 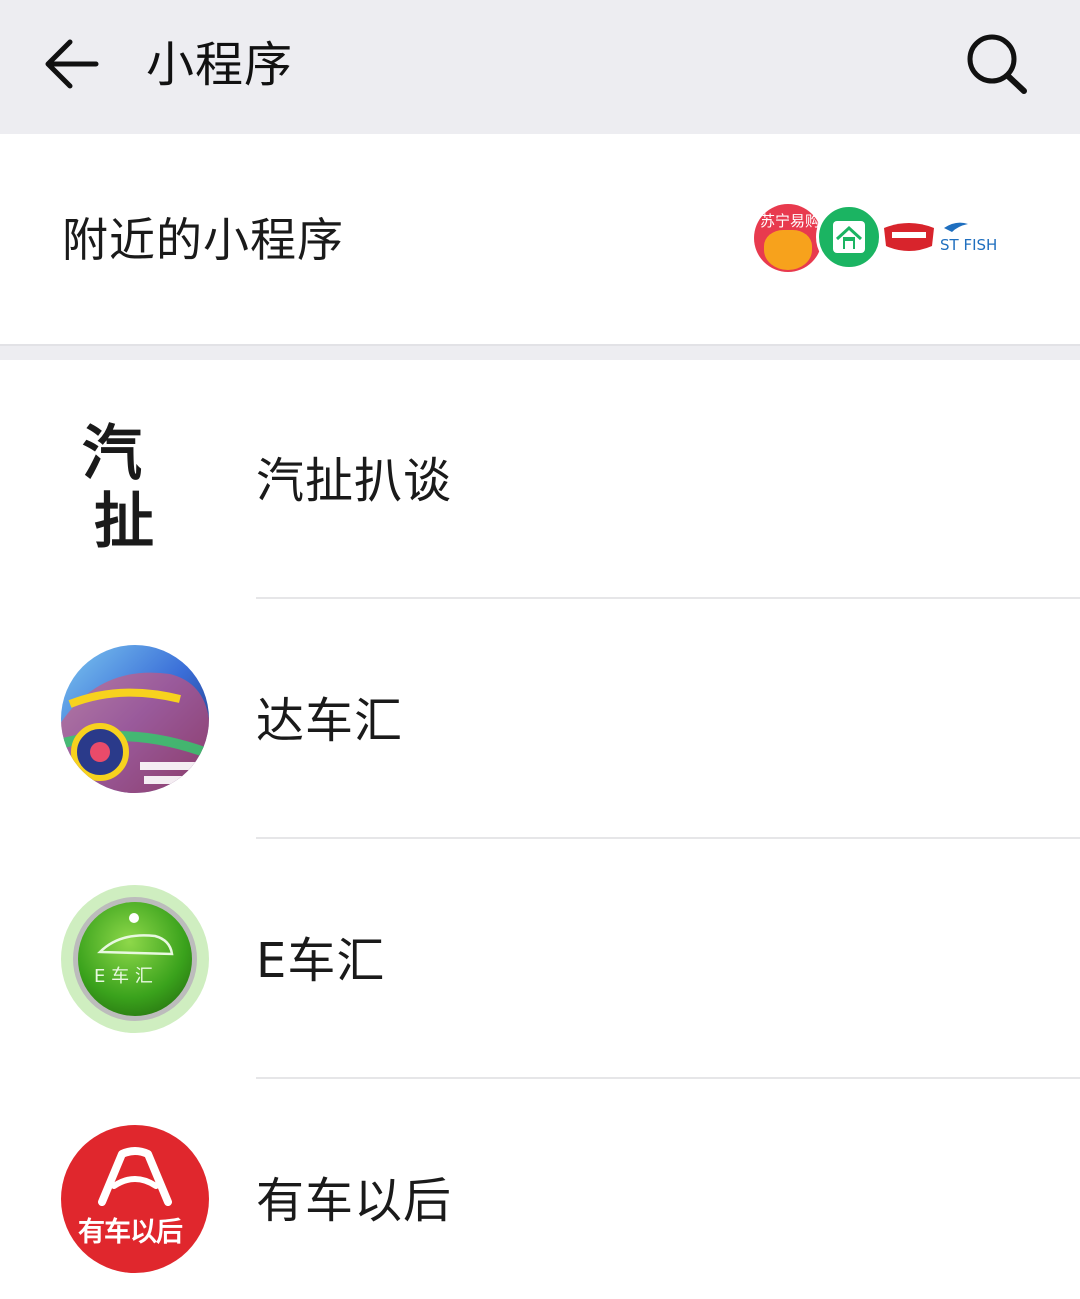 What do you see at coordinates (790, 221) in the screenshot?
I see `suning-text: 苏宁易购` at bounding box center [790, 221].